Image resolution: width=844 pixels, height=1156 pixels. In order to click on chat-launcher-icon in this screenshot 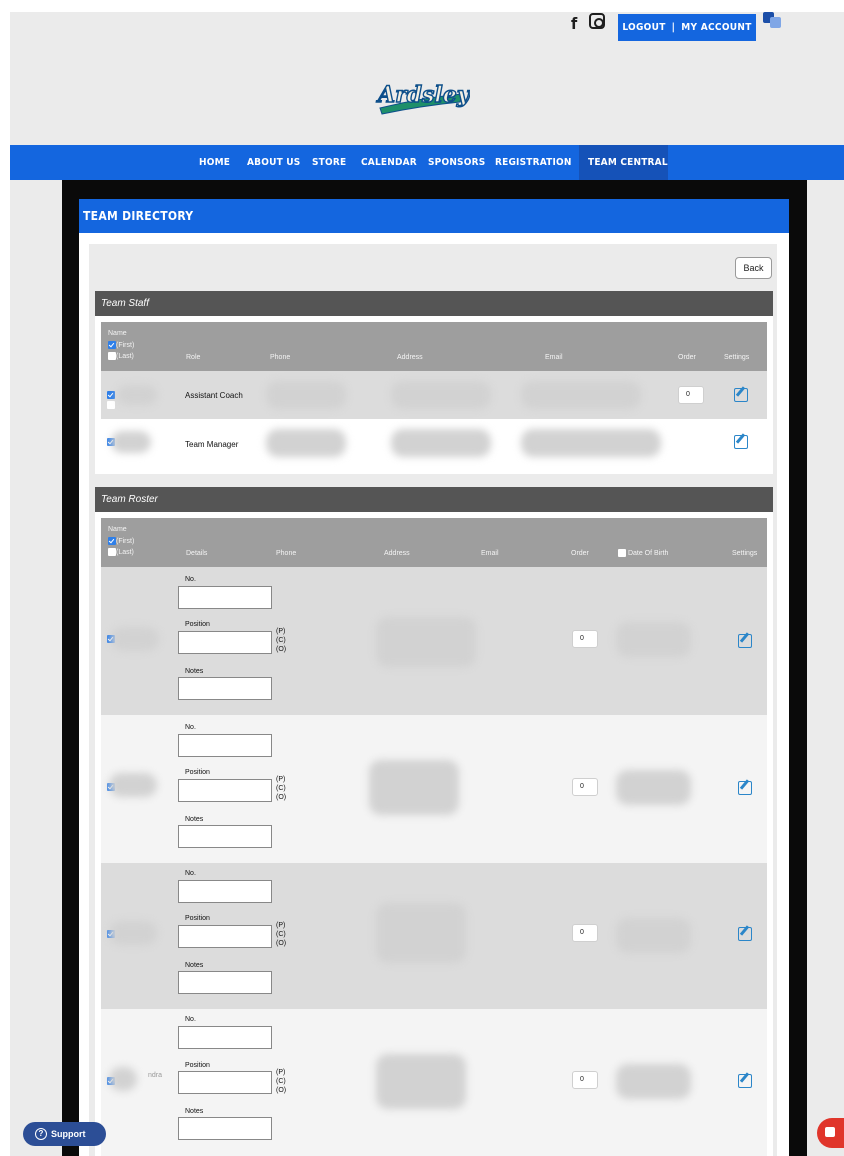, I will do `click(830, 1133)`.